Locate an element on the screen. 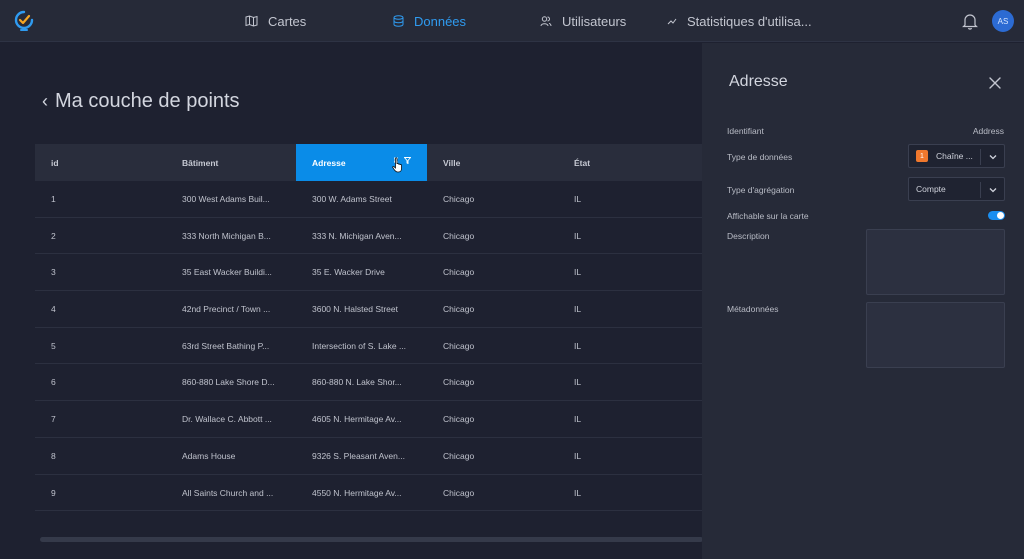 The width and height of the screenshot is (1024, 559). description-textarea is located at coordinates (935, 262).